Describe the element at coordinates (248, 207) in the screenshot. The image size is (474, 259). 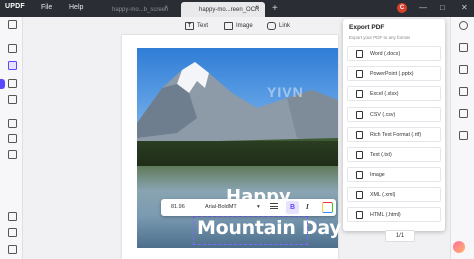
I see `text-format-bar: 81.96 Arial-BoldMT ▾ B I` at that location.